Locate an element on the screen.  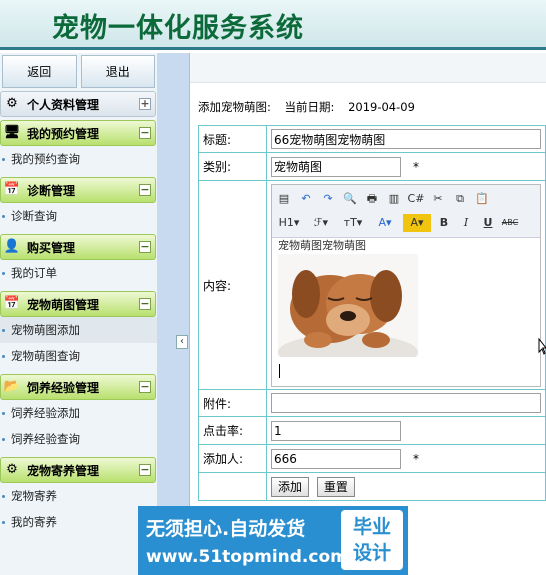
bold-button: B is located at coordinates (444, 223).